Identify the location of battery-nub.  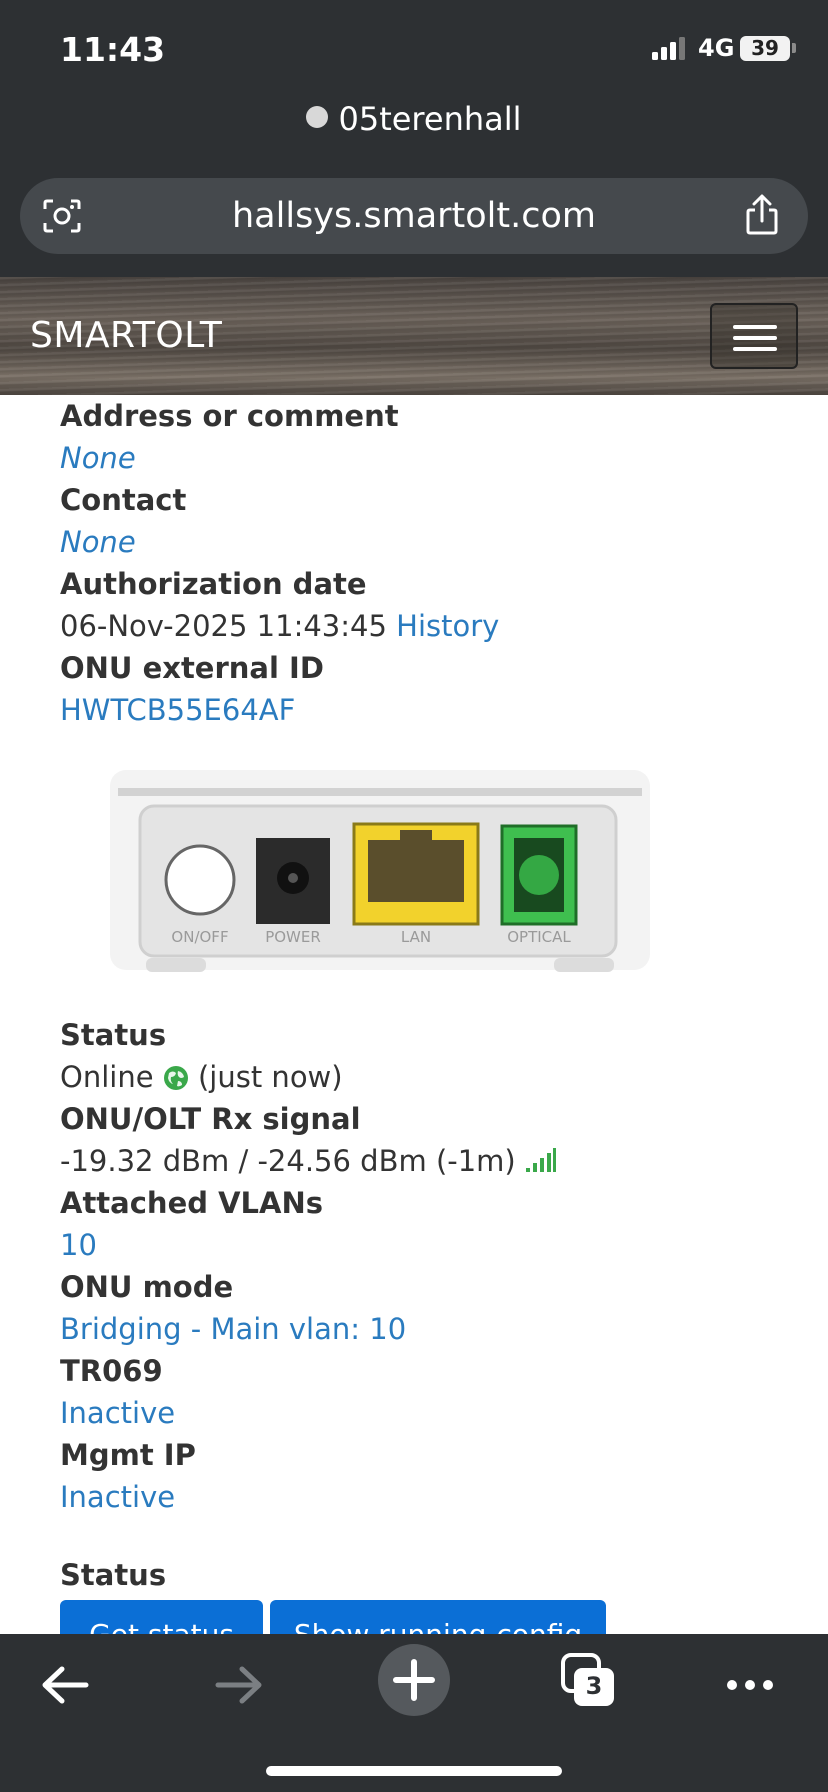
(794, 48).